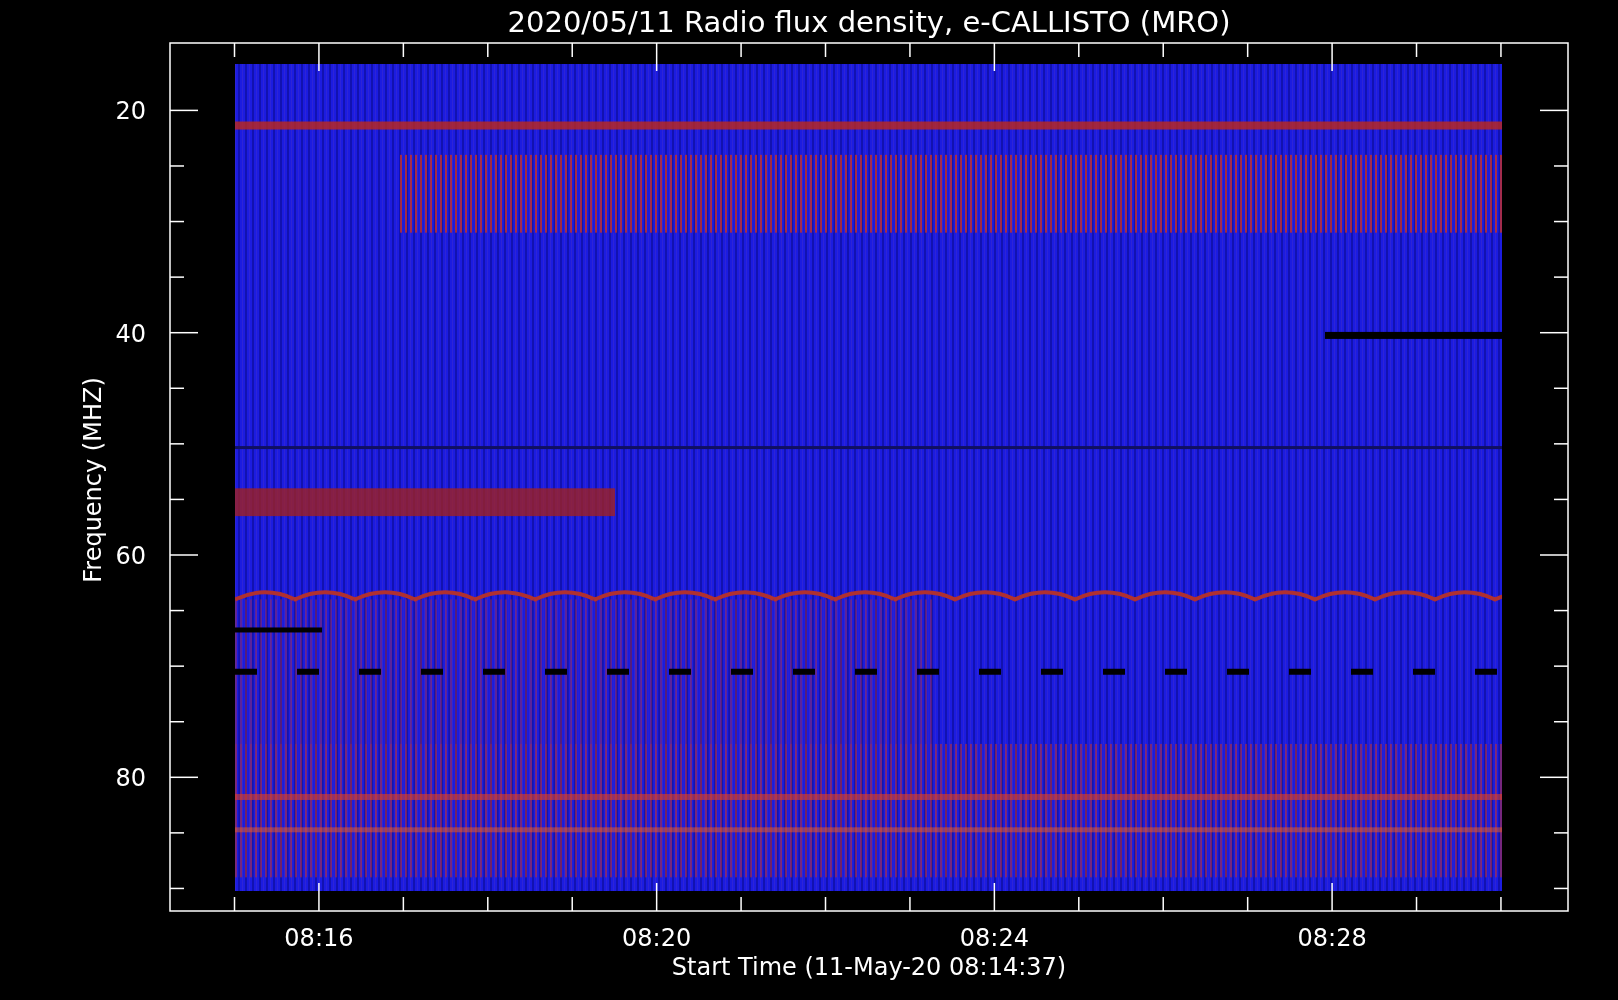 This screenshot has width=1618, height=1000. Describe the element at coordinates (93, 480) in the screenshot. I see `y-axis-title: Frequency (MHZ)` at that location.